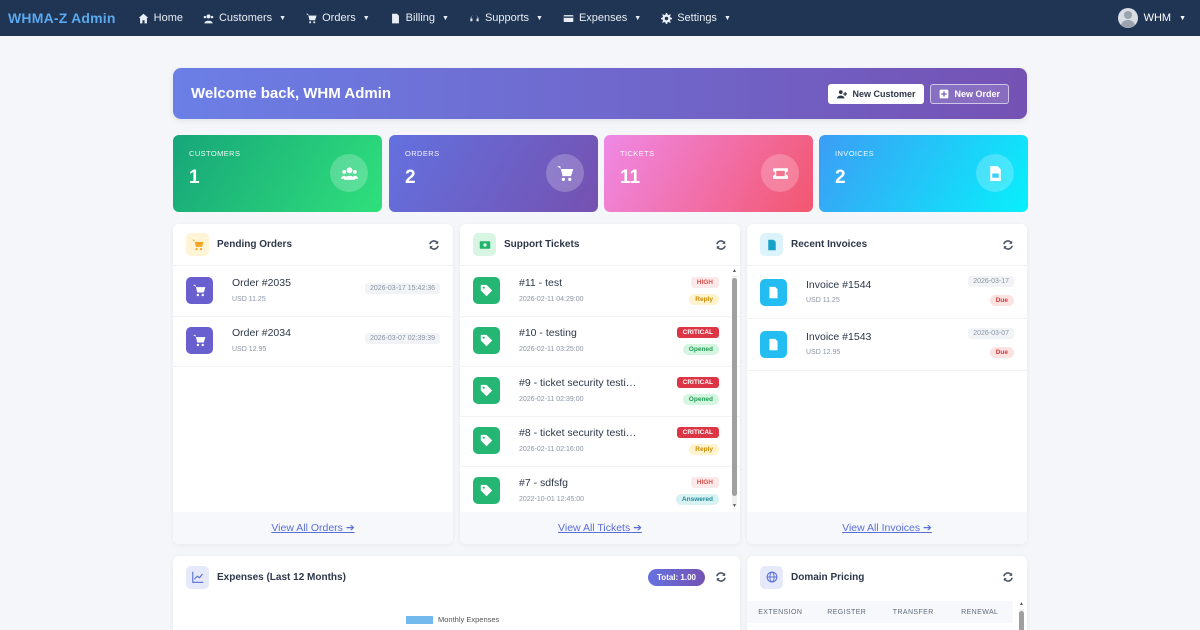  I want to click on panel-header: Domain Pricing, so click(887, 577).